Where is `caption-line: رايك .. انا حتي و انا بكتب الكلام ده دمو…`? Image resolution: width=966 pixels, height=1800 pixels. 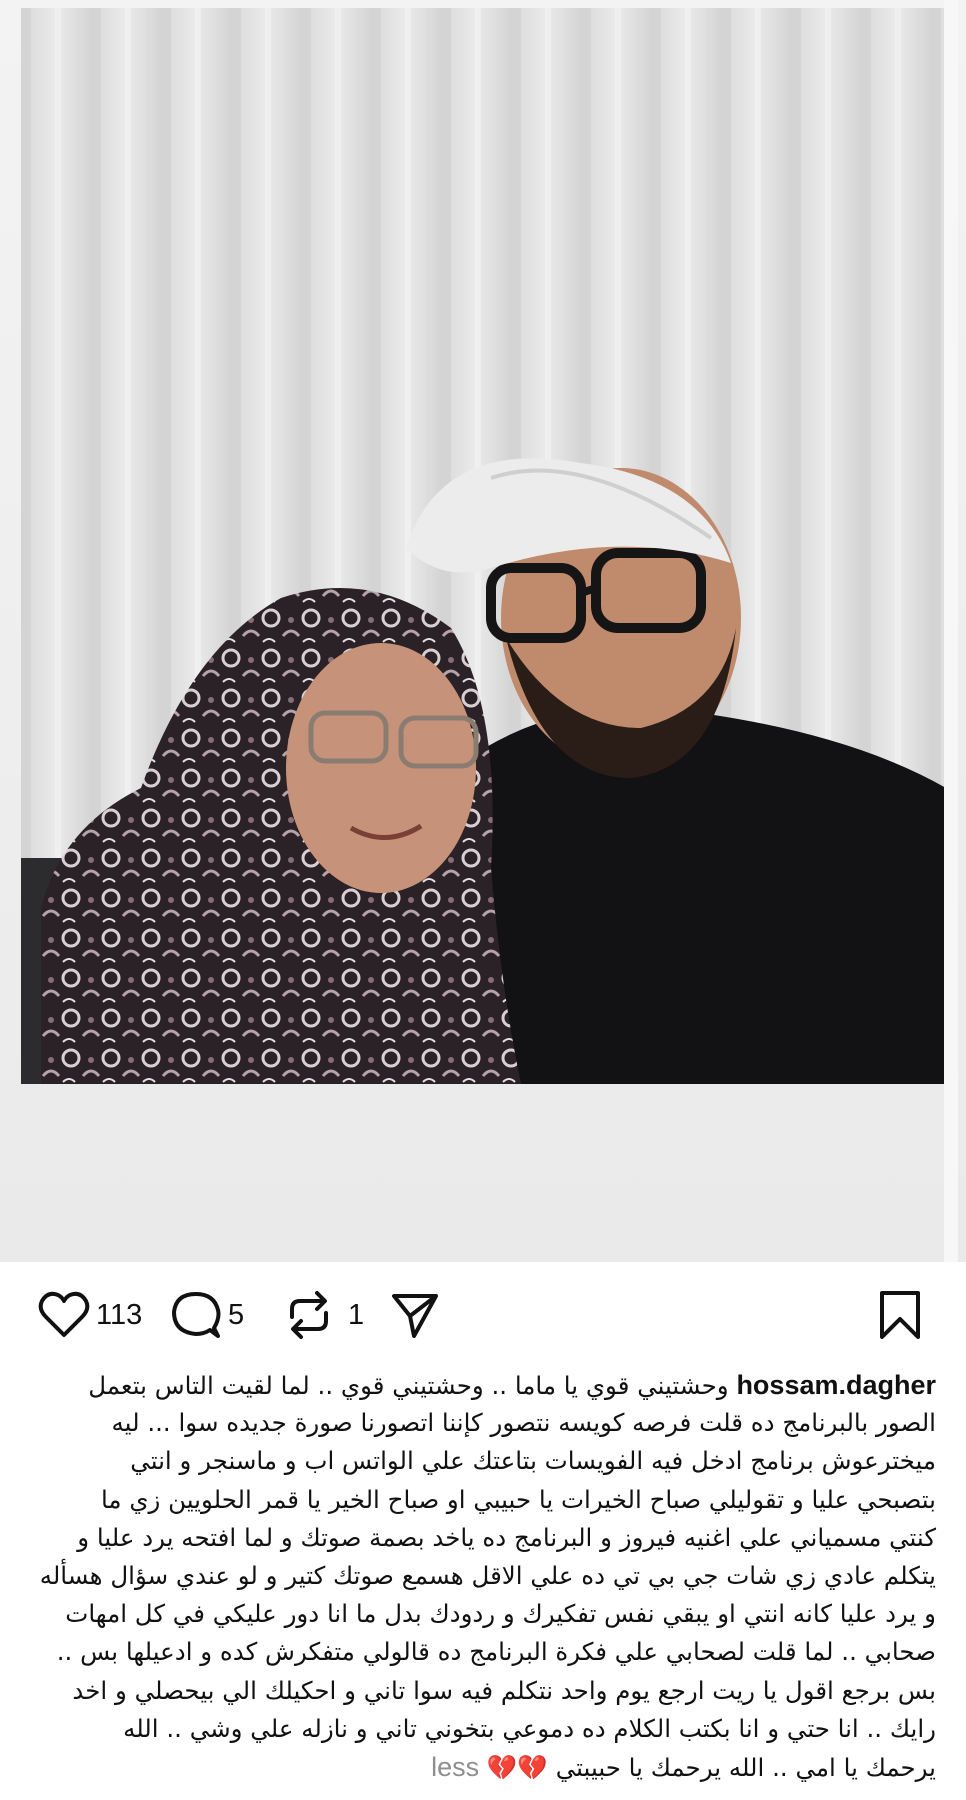 caption-line: رايك .. انا حتي و انا بكتب الكلام ده دمو… is located at coordinates (529, 1728).